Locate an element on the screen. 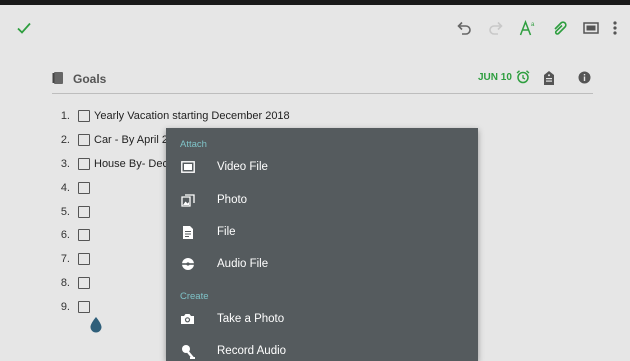  paperclip-icon is located at coordinates (560, 27).